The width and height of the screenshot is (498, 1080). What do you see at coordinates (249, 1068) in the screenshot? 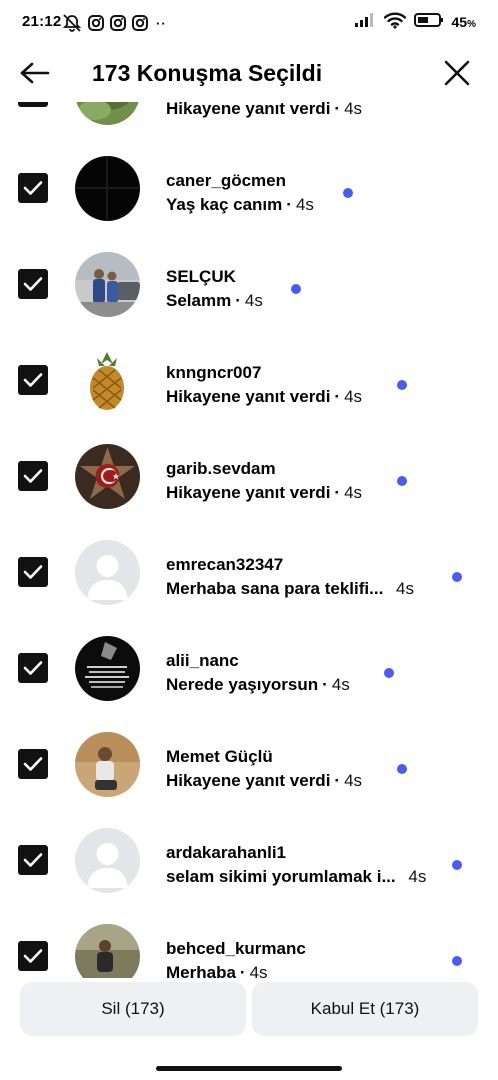
I see `home-indicator` at bounding box center [249, 1068].